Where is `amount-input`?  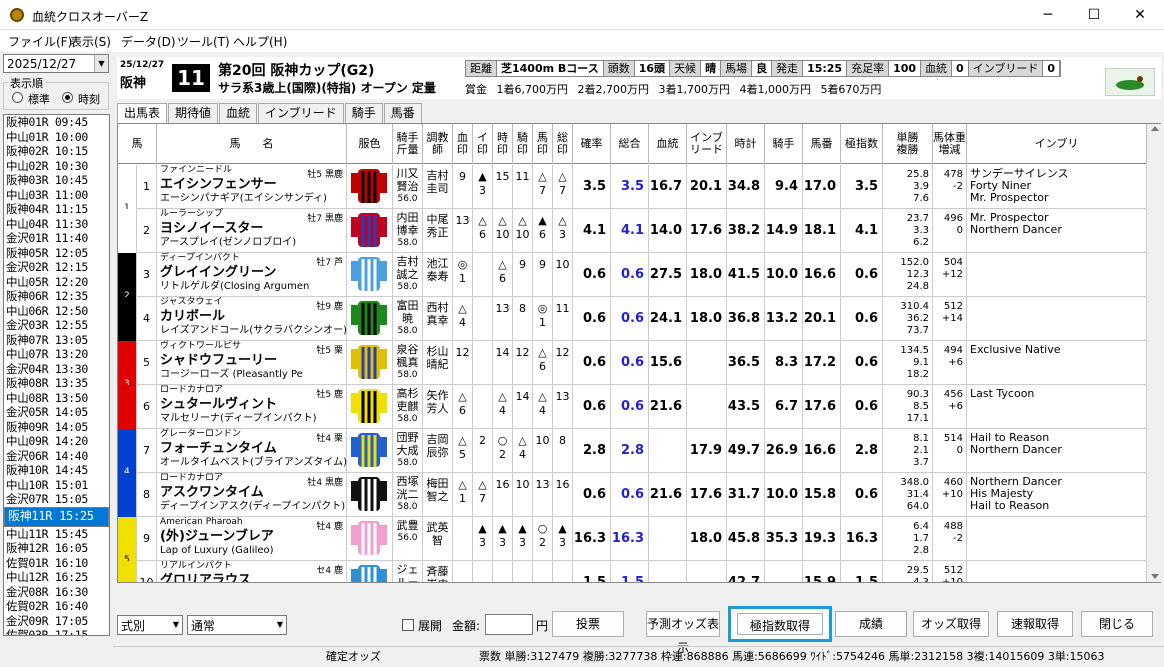
amount-input is located at coordinates (509, 624).